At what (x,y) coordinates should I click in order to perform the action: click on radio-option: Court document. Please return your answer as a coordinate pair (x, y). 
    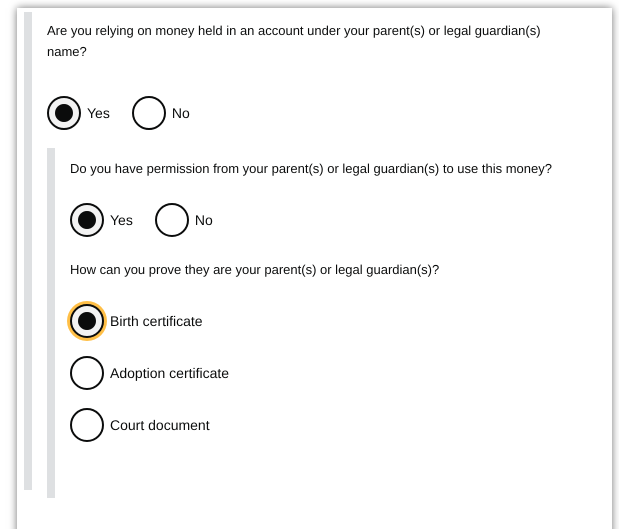
    Looking at the image, I should click on (337, 425).